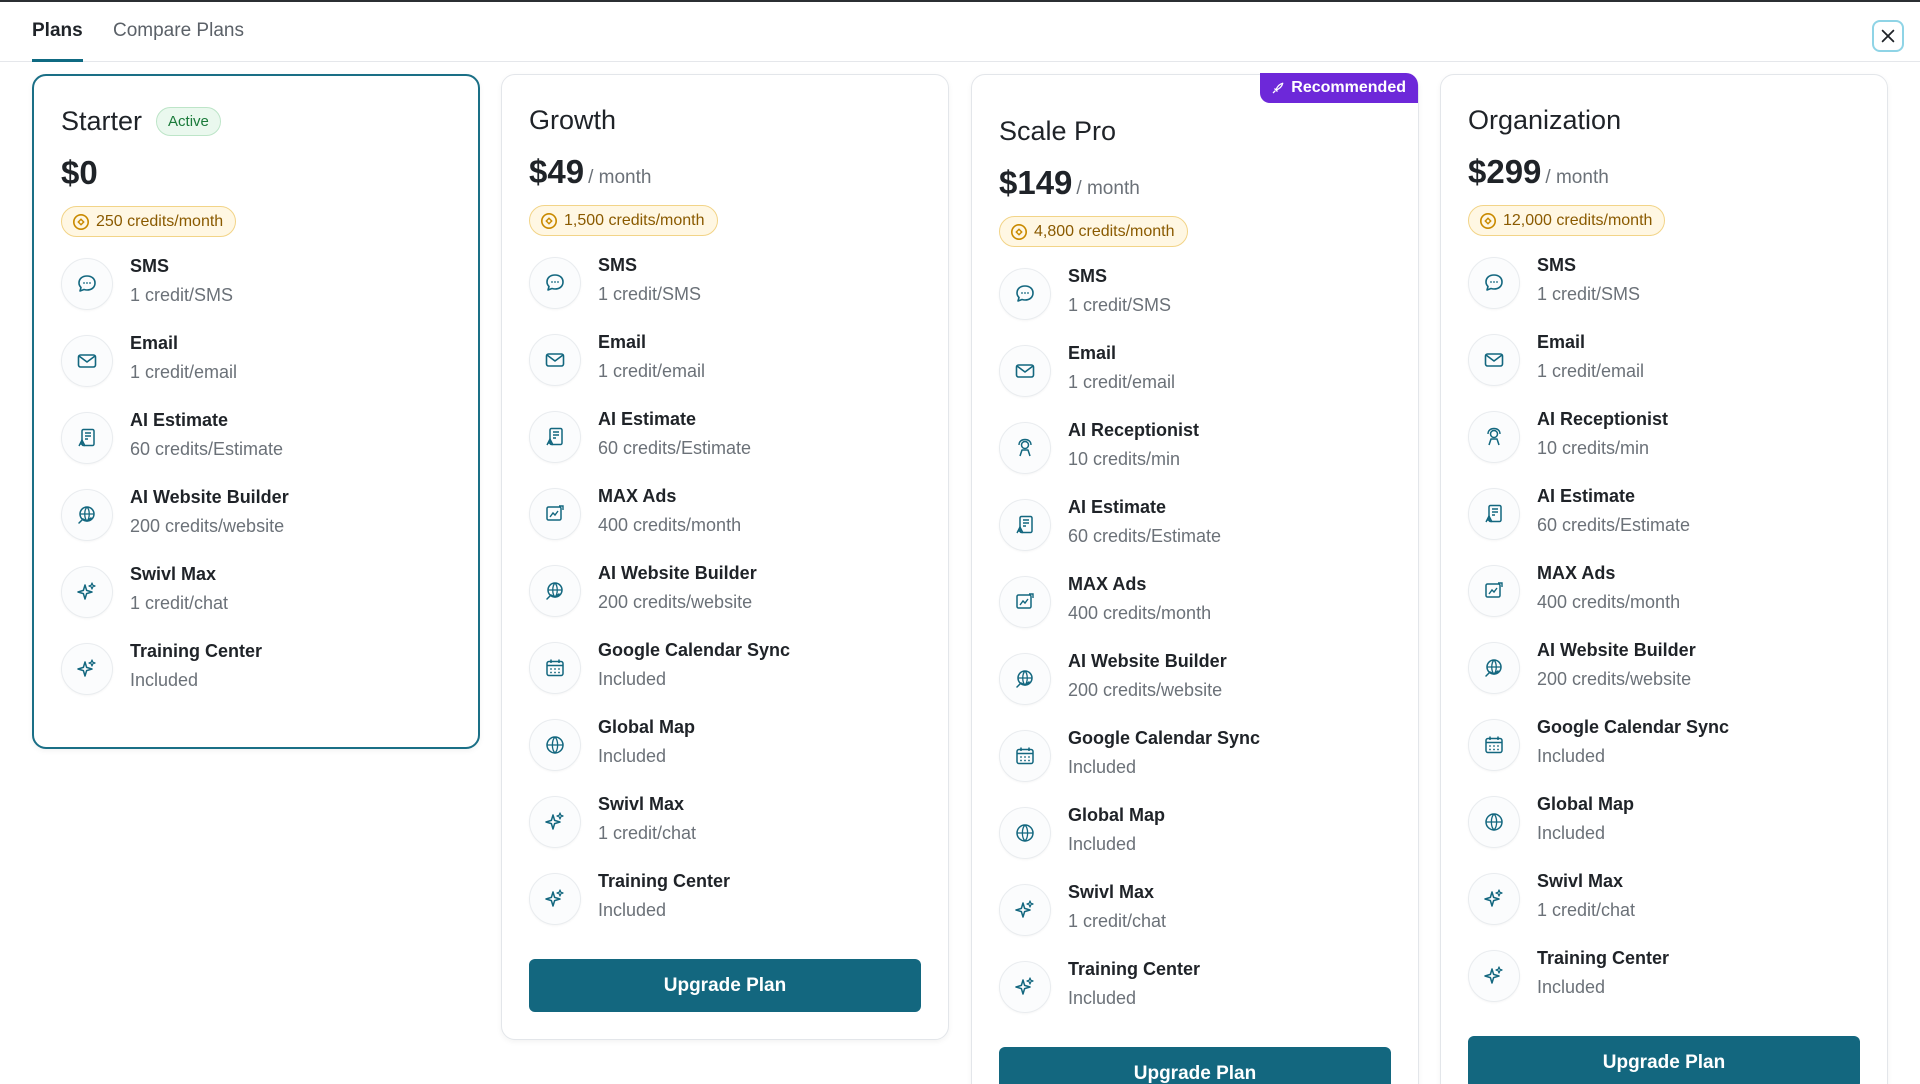 The image size is (1920, 1084). What do you see at coordinates (960, 32) in the screenshot?
I see `plan-tabs: Plans Compare Plans` at bounding box center [960, 32].